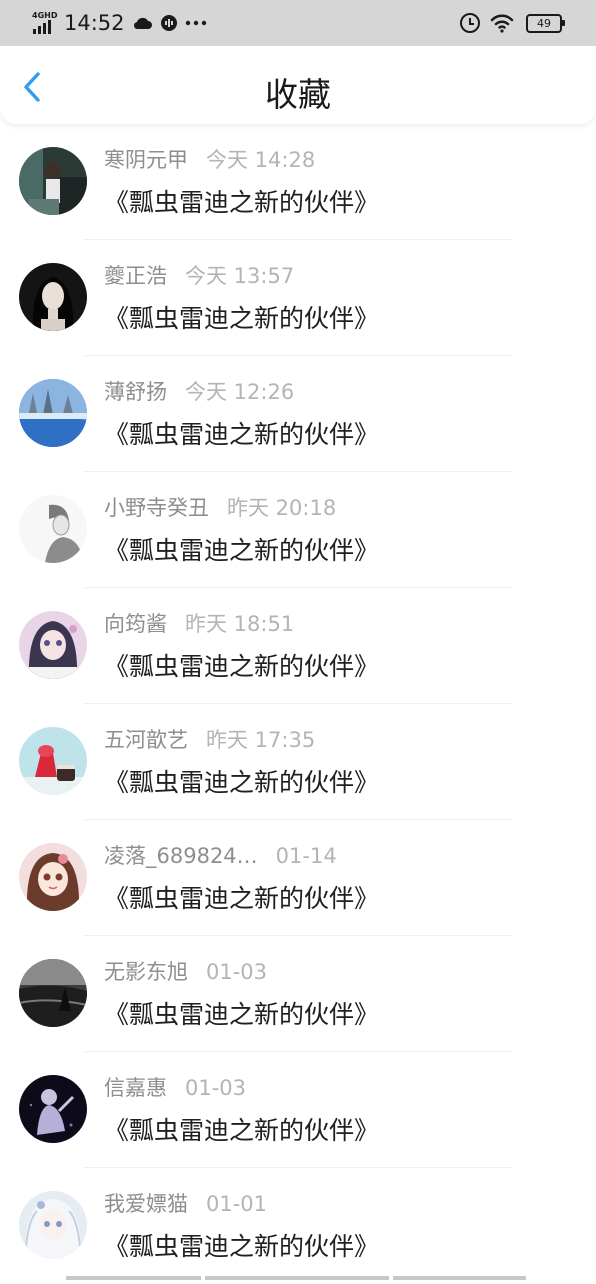 This screenshot has width=596, height=1284. Describe the element at coordinates (142, 23) in the screenshot. I see `cloud-icon` at that location.